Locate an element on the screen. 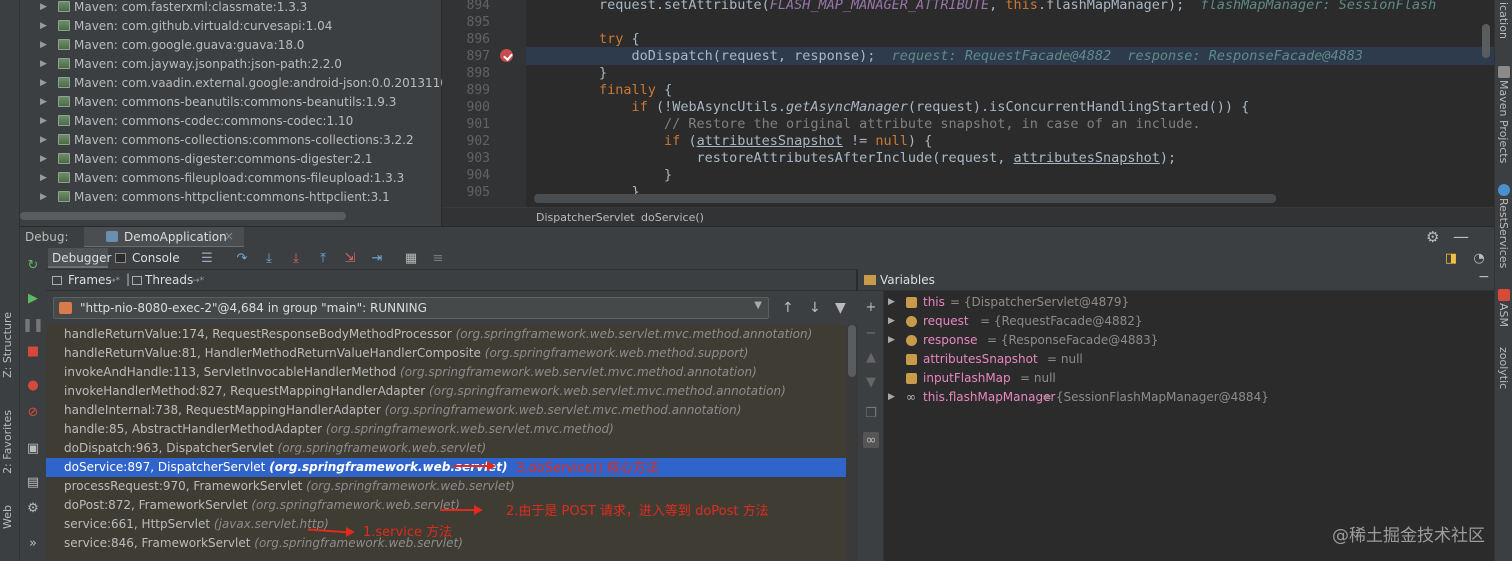 This screenshot has height=561, width=1512. tab-debugger: Debugger is located at coordinates (79, 258).